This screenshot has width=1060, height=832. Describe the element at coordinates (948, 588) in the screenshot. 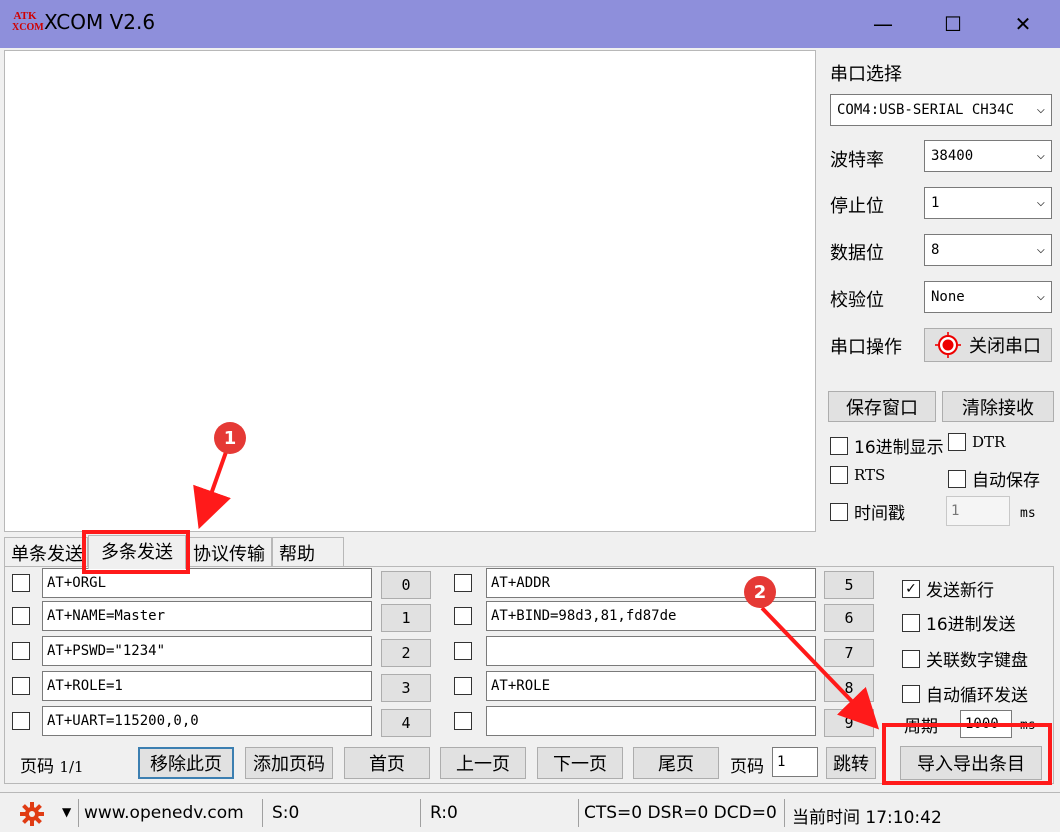

I see `send-newline-option: ✓ 发送新行` at that location.